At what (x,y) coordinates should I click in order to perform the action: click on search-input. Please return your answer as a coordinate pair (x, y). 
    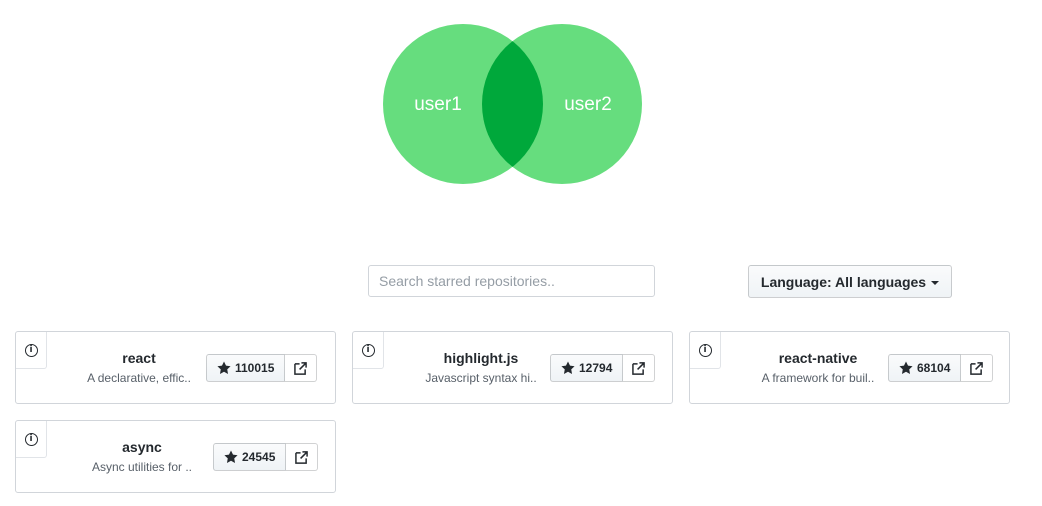
    Looking at the image, I should click on (511, 281).